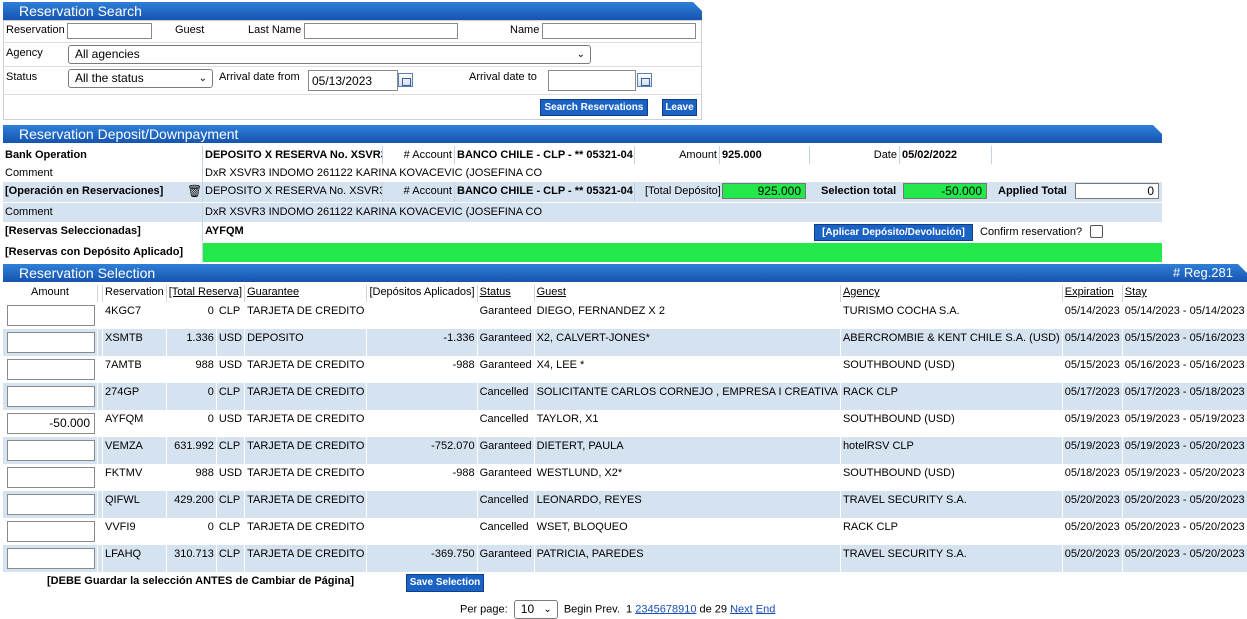 This screenshot has width=1247, height=619. I want to click on reservation-selection-title: Reservation Selection, so click(87, 273).